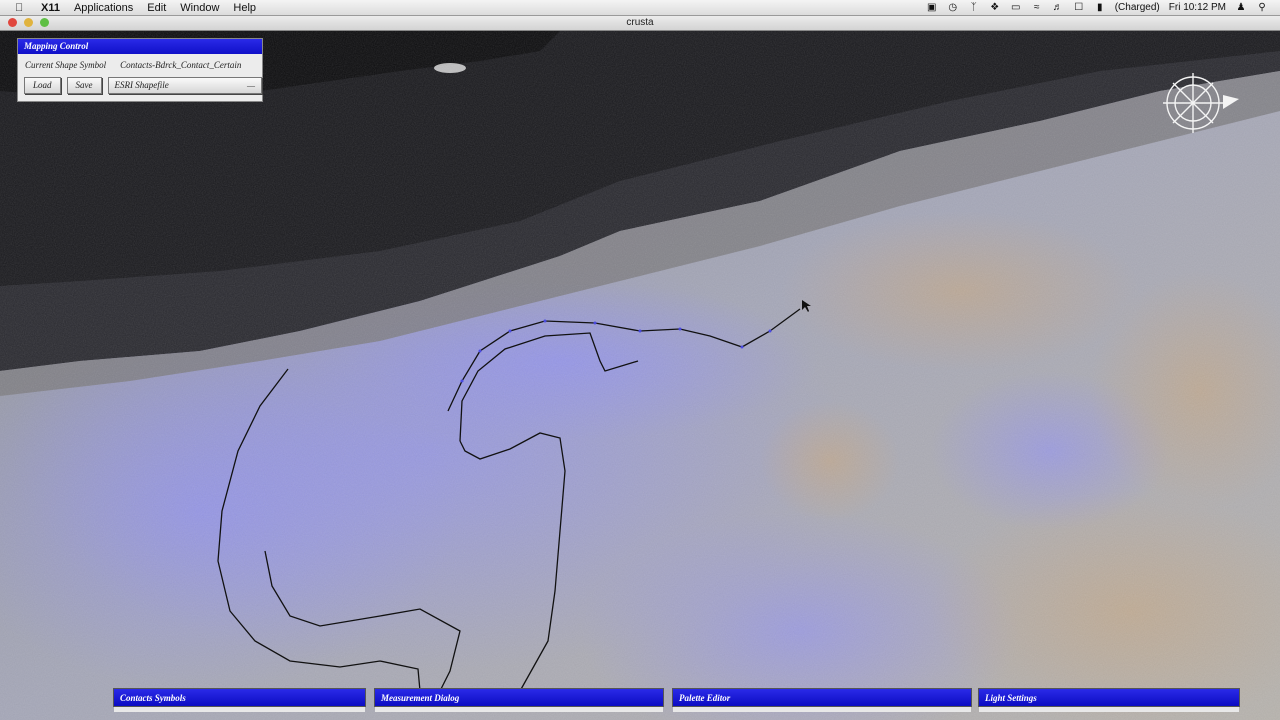 The height and width of the screenshot is (720, 1280). Describe the element at coordinates (199, 8) in the screenshot. I see `menu-window: Window` at that location.